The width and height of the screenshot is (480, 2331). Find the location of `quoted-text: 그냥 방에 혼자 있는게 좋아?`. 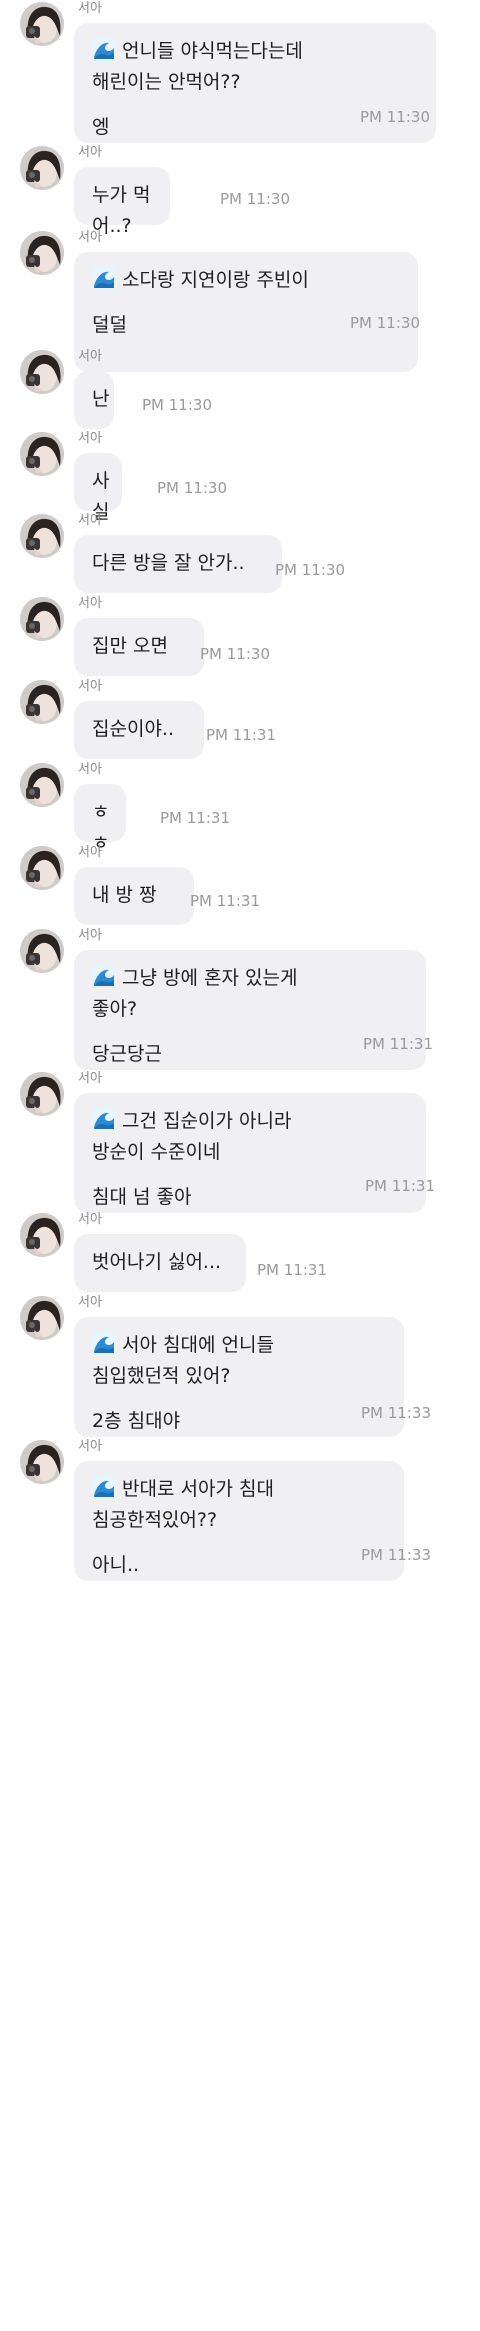

quoted-text: 그냥 방에 혼자 있는게 좋아? is located at coordinates (195, 993).